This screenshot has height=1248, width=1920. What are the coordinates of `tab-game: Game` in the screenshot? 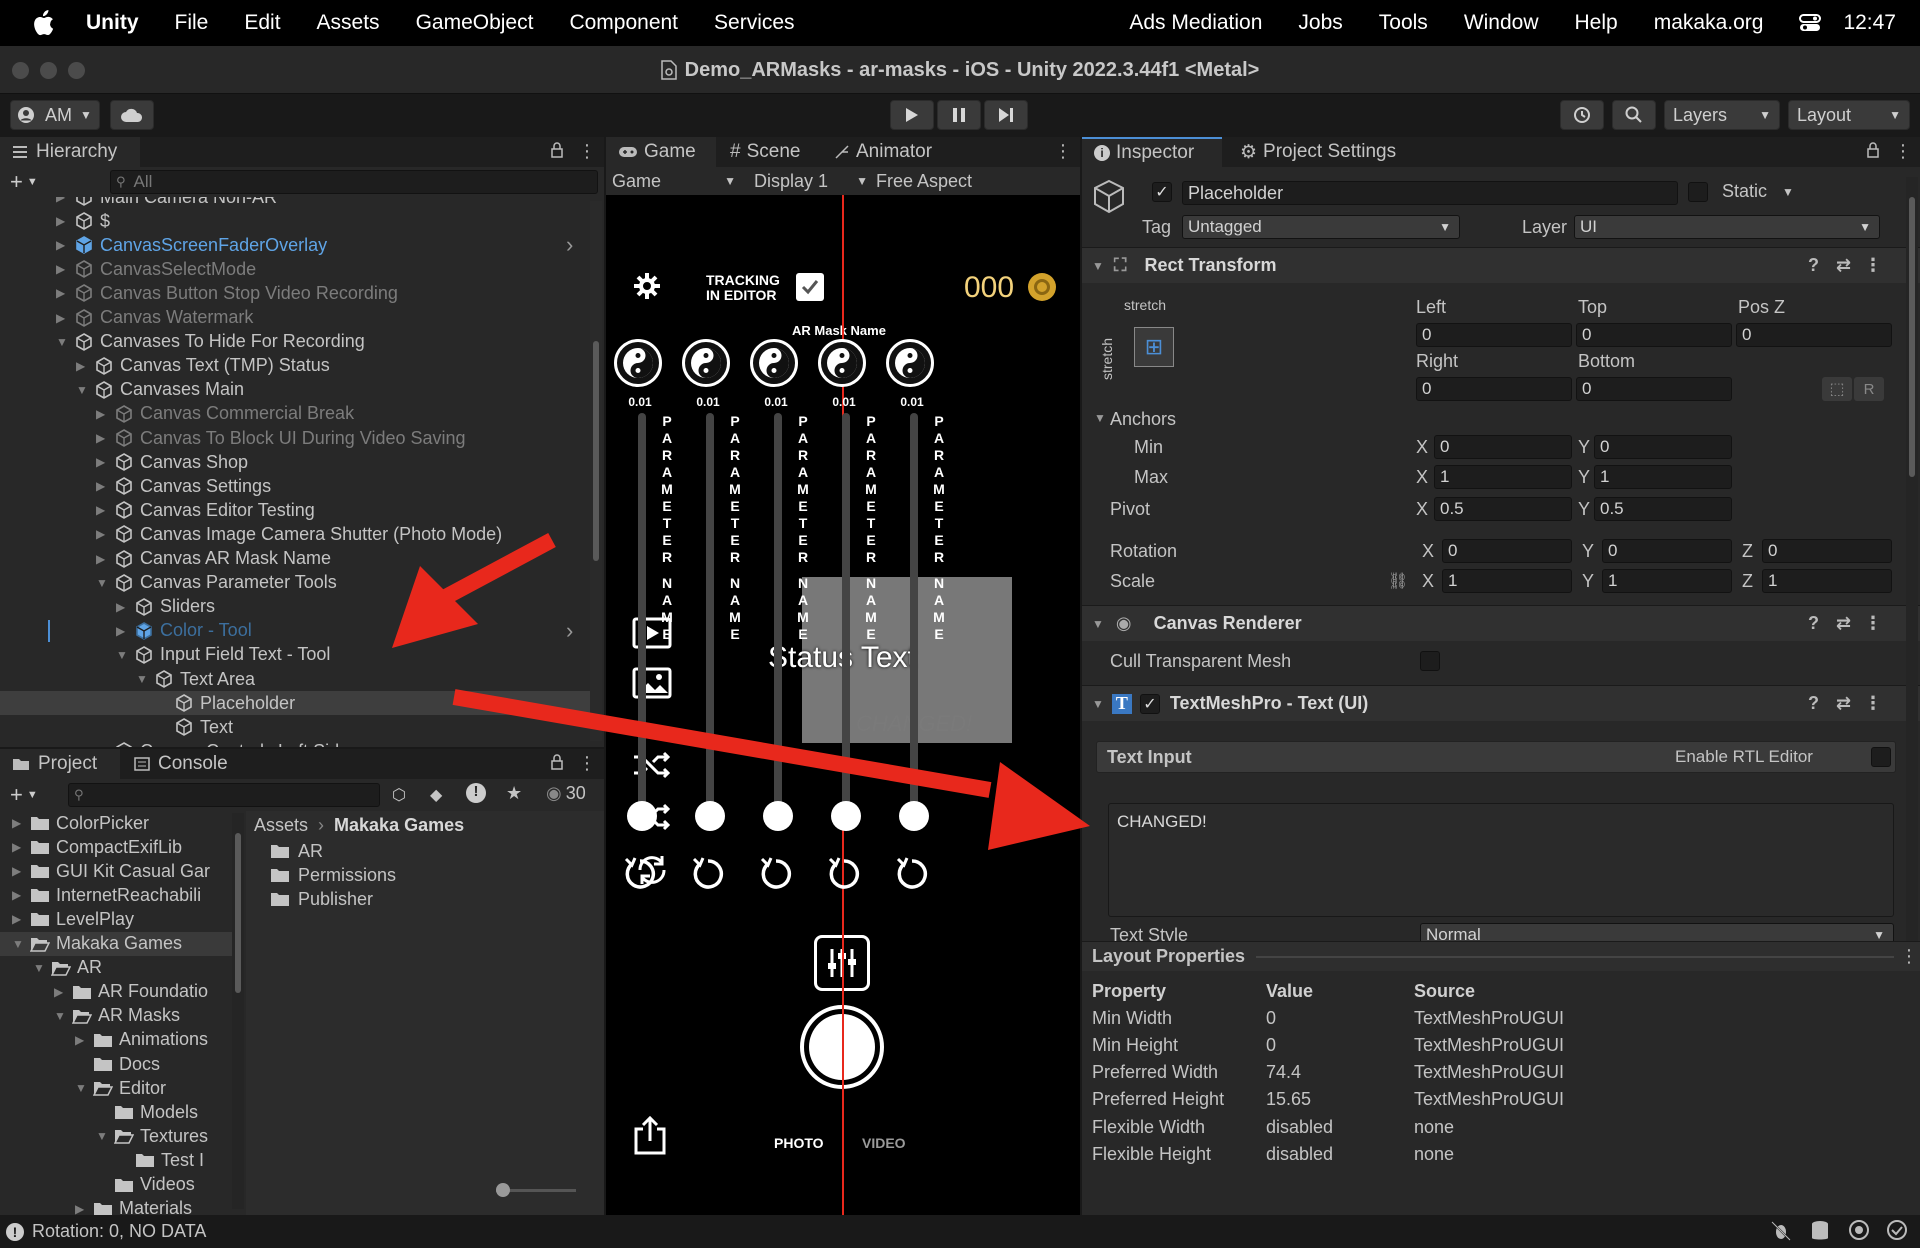 It's located at (661, 152).